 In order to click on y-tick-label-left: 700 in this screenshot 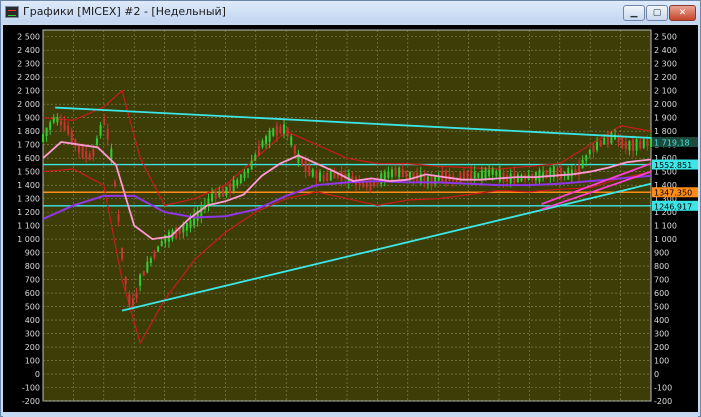, I will do `click(32, 280)`.